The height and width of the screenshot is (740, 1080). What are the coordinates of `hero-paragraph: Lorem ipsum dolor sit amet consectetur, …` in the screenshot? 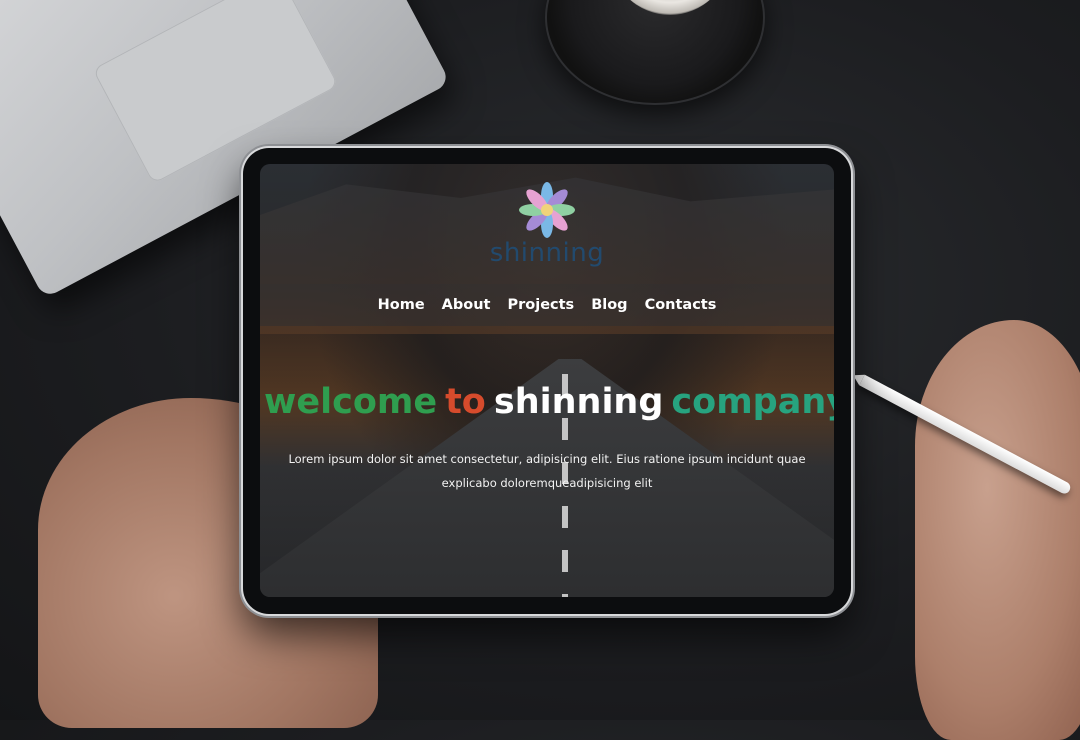 It's located at (547, 471).